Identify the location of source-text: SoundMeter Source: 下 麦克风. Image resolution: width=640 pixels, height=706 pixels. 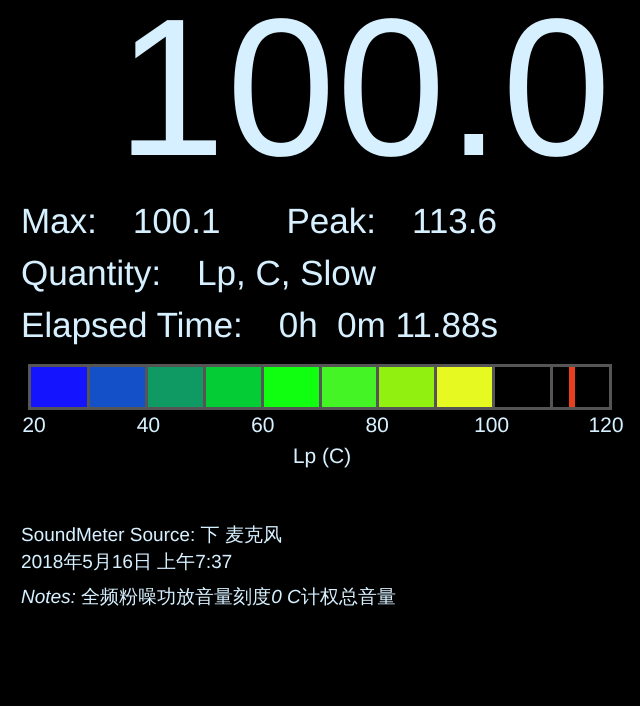
(152, 536).